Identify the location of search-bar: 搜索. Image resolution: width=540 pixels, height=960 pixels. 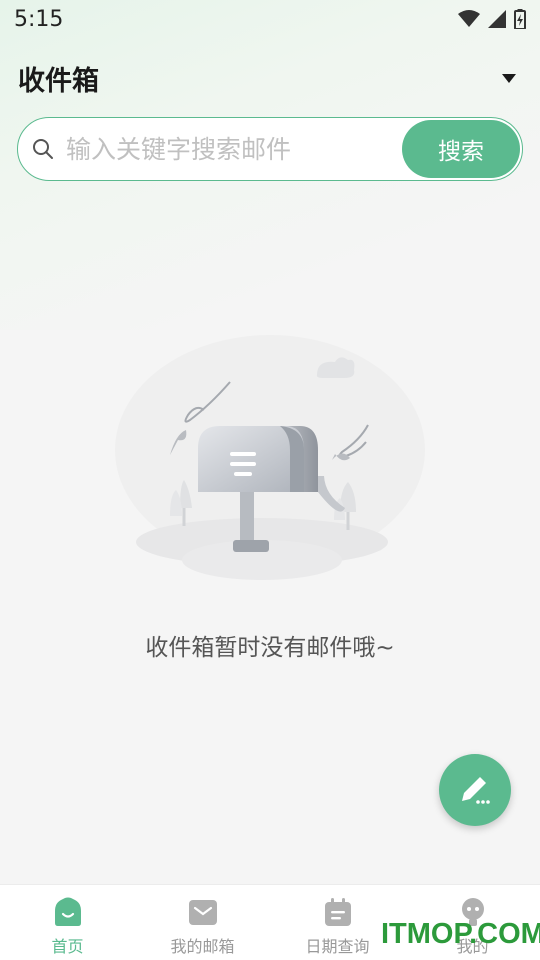
(270, 149).